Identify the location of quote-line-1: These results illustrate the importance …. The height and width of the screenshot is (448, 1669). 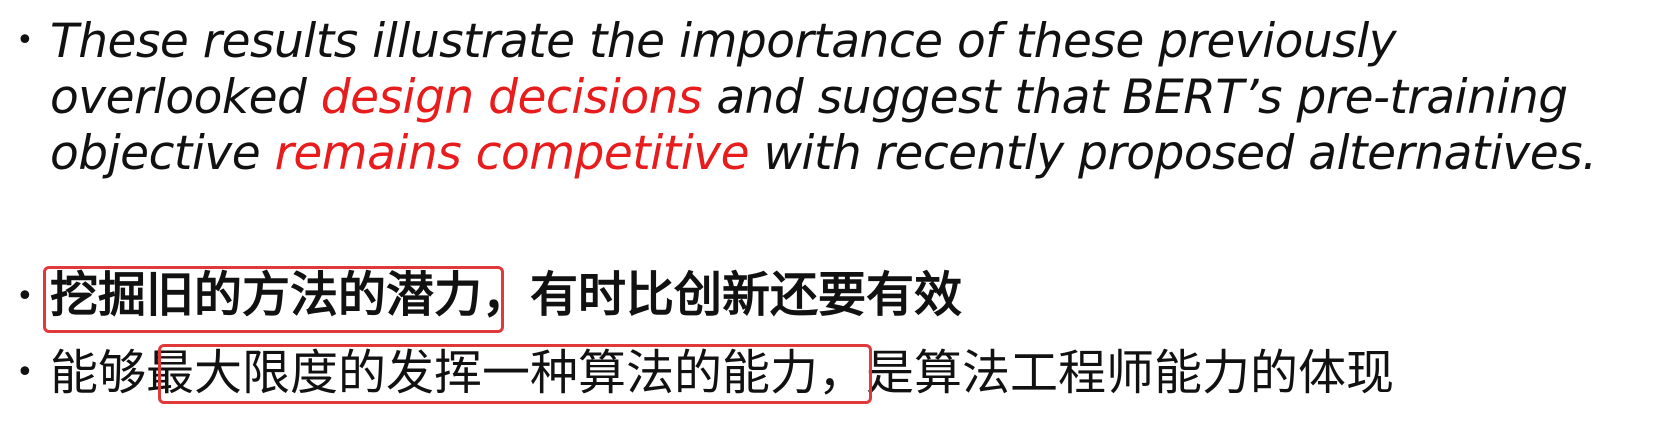
(850, 42).